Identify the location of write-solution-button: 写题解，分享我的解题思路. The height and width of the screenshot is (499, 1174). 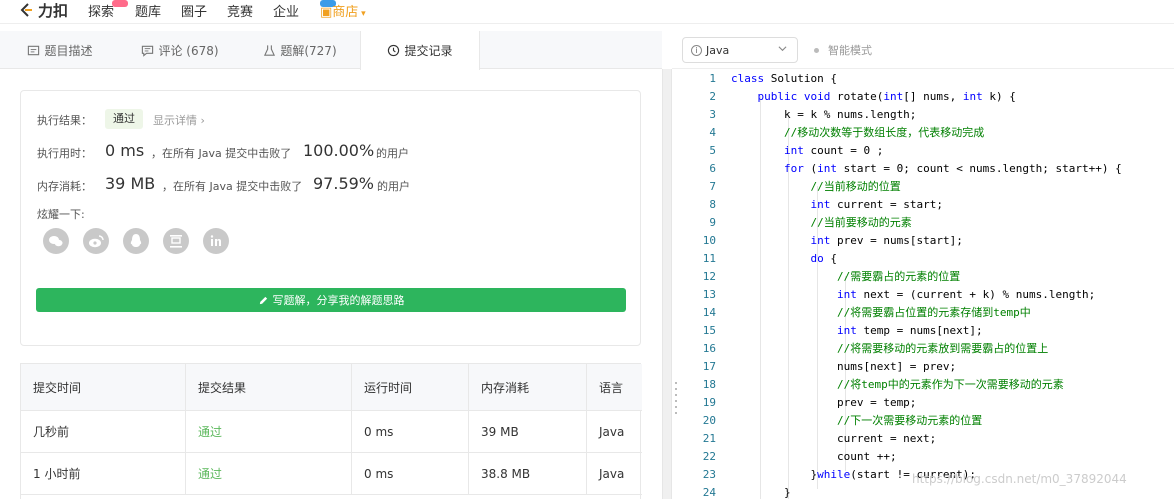
(331, 300).